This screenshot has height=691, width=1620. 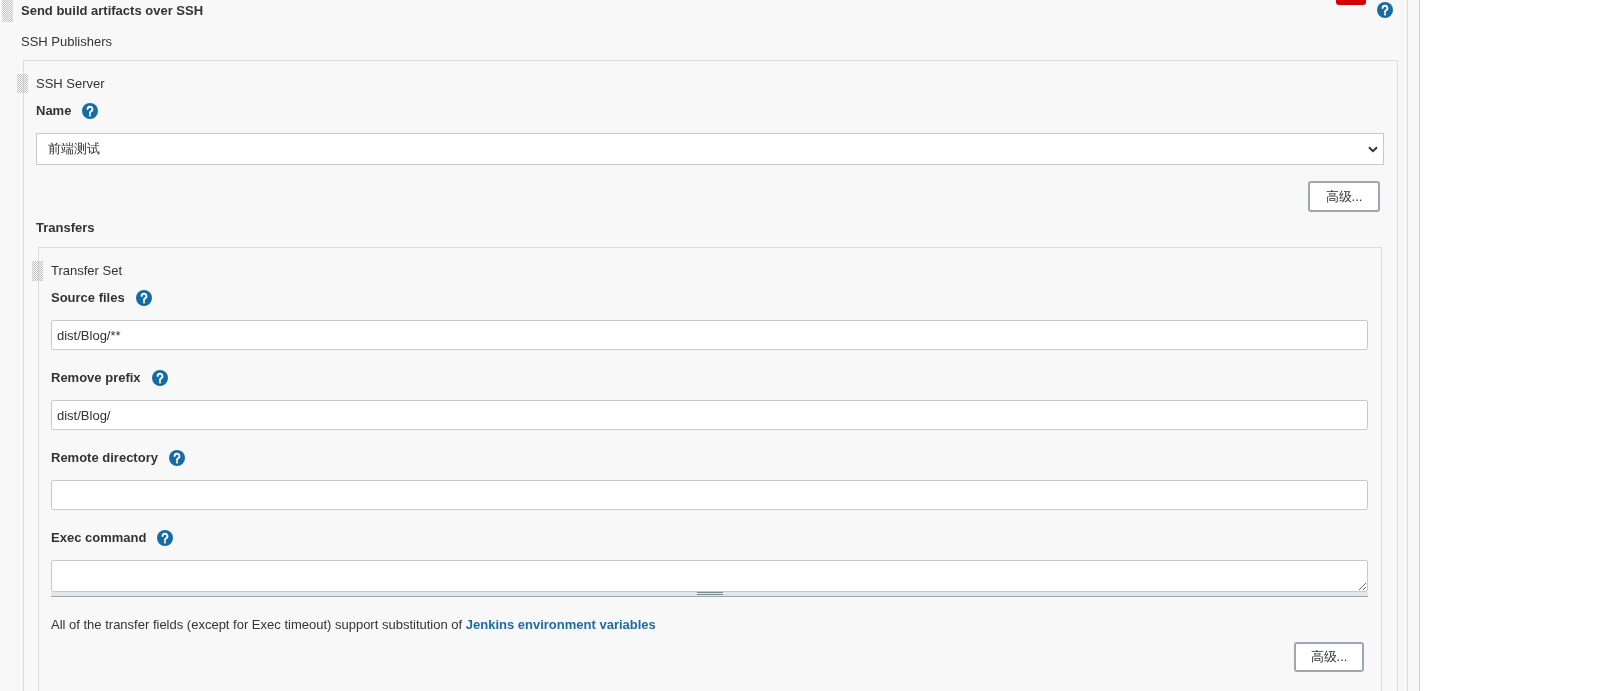 I want to click on field-label: Source files, so click(x=88, y=298).